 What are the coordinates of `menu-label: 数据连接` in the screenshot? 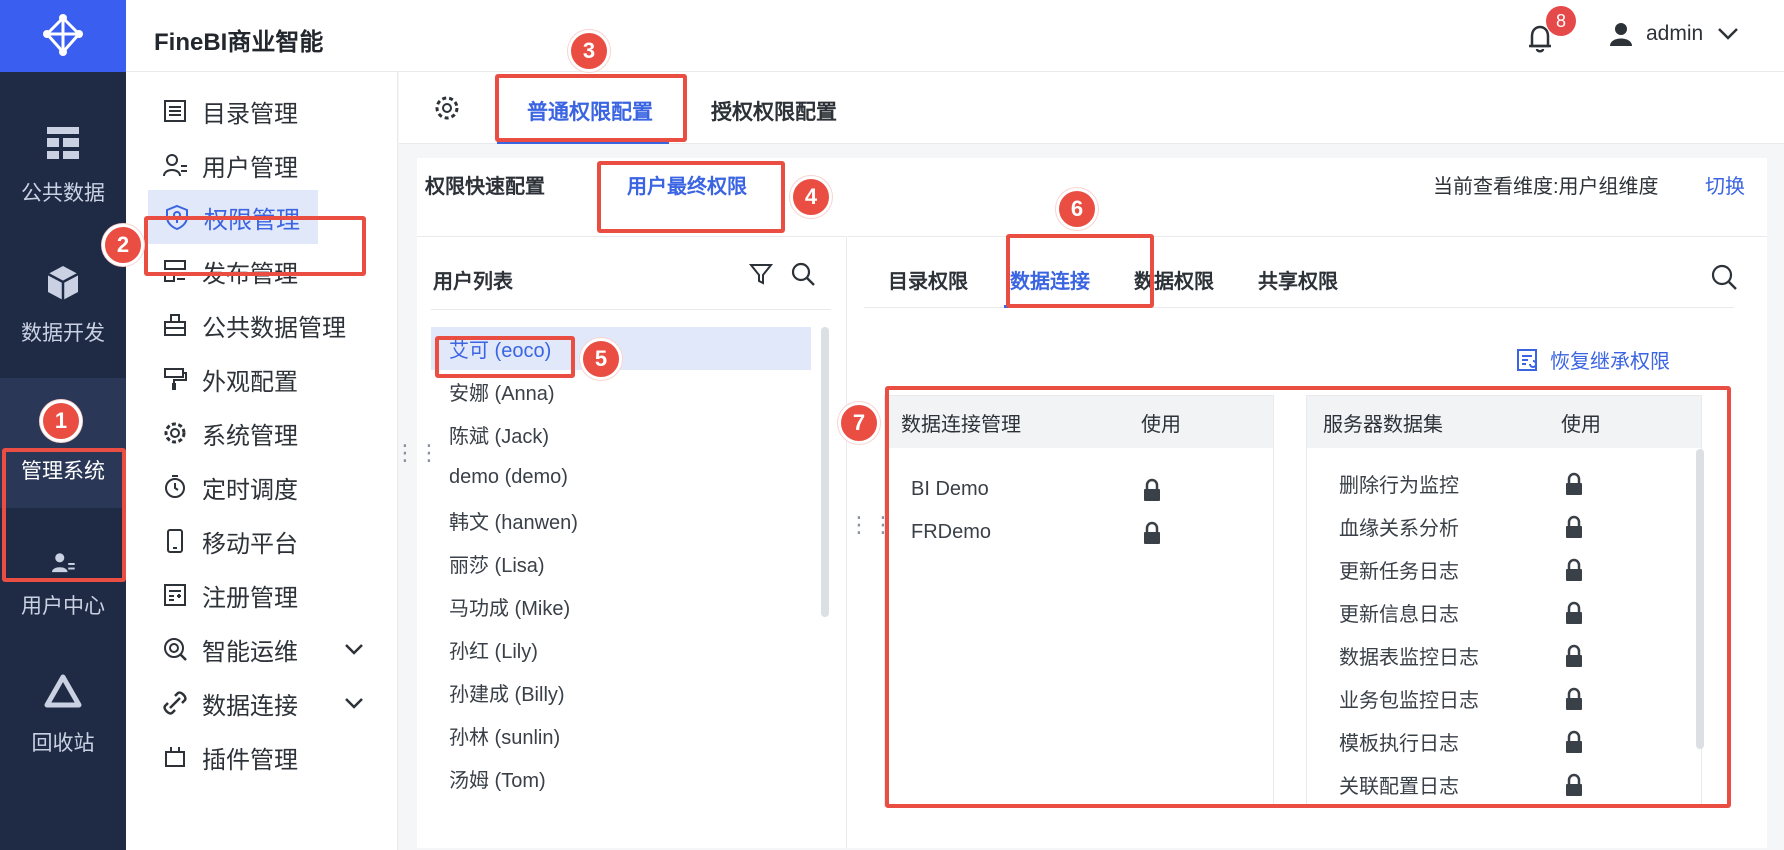 It's located at (250, 706).